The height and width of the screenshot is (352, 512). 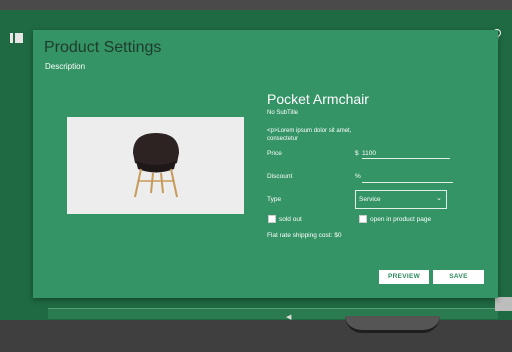 I want to click on price-input, so click(x=406, y=153).